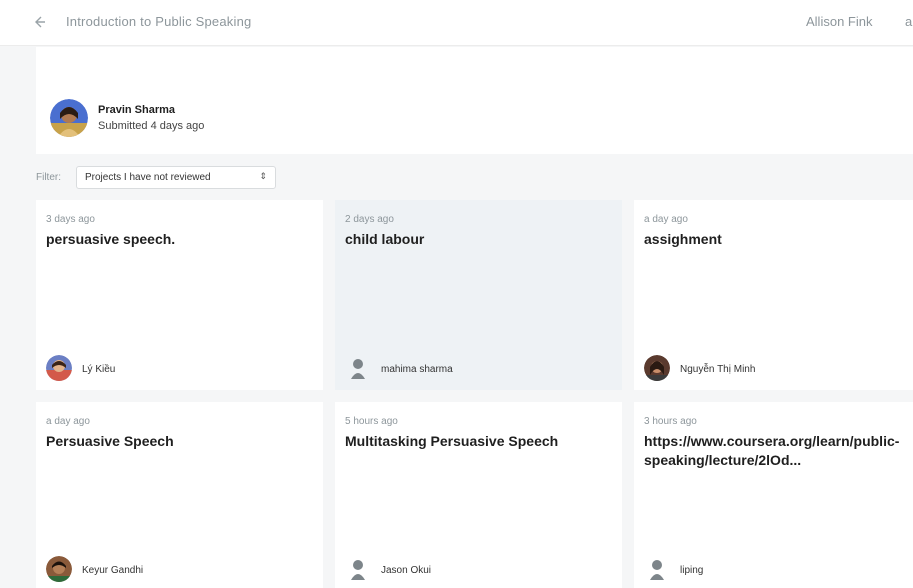  Describe the element at coordinates (670, 421) in the screenshot. I see `card-time: 3 hours ago` at that location.